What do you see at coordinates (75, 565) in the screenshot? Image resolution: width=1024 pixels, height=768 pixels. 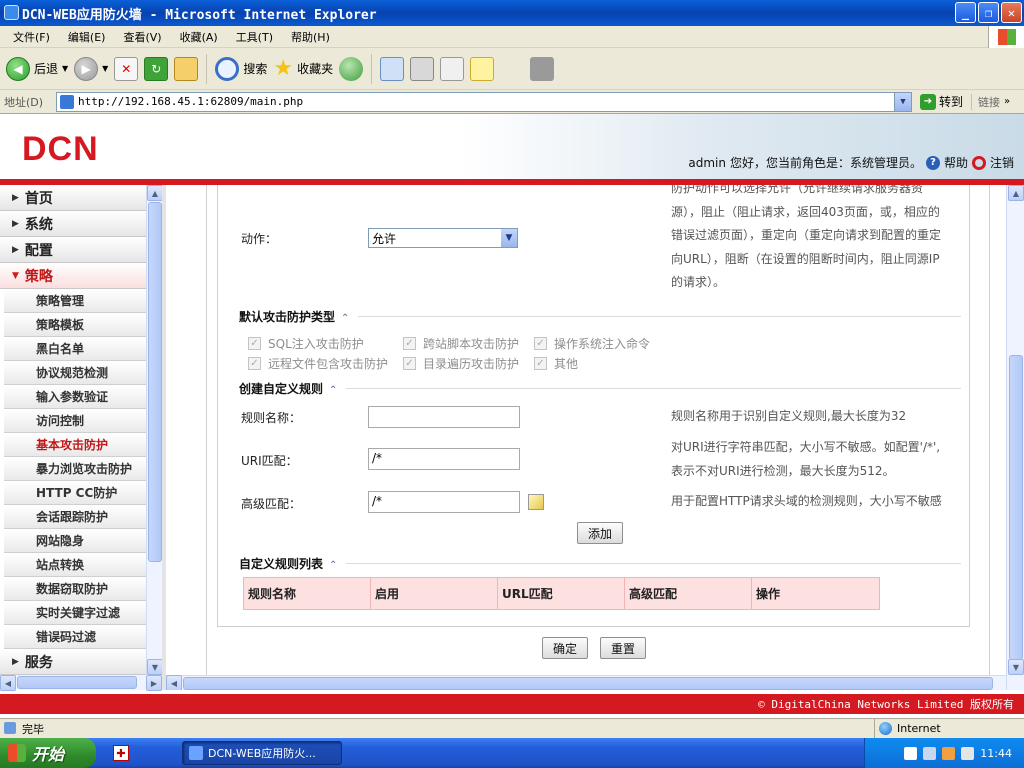 I see `sidebar-sub-item: 站点转换` at bounding box center [75, 565].